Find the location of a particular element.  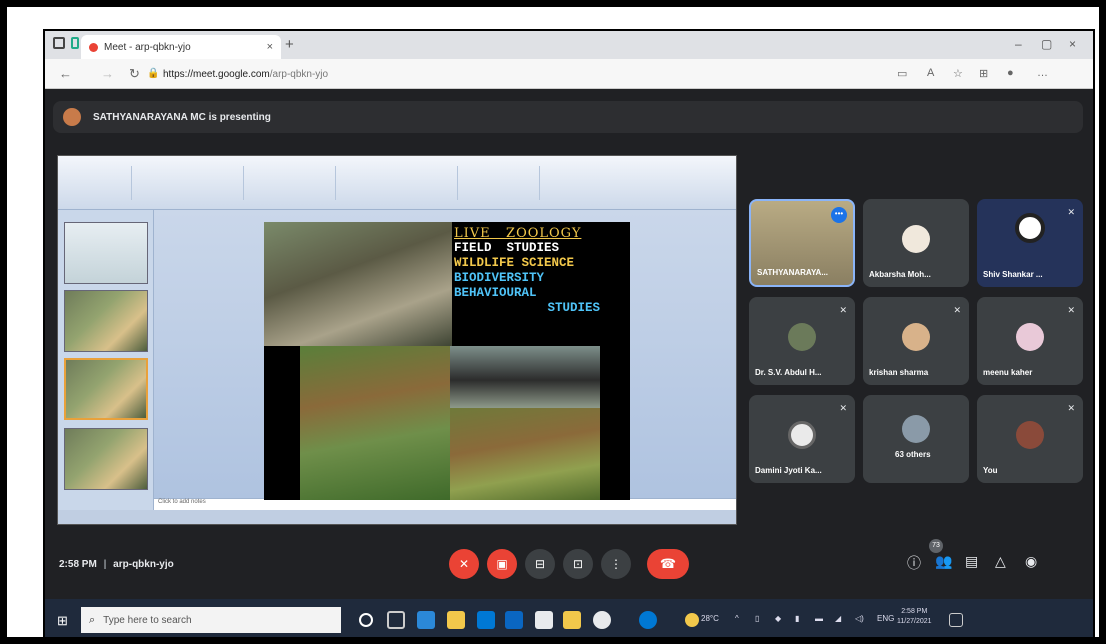

read-aloud-icon: A is located at coordinates (930, 73).